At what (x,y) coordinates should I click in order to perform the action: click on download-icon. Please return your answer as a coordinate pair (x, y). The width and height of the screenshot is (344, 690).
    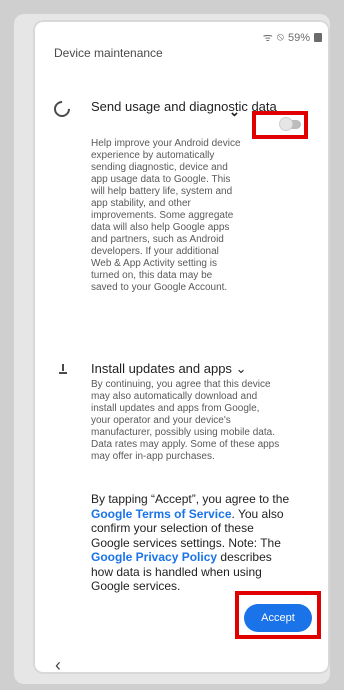
    Looking at the image, I should click on (63, 370).